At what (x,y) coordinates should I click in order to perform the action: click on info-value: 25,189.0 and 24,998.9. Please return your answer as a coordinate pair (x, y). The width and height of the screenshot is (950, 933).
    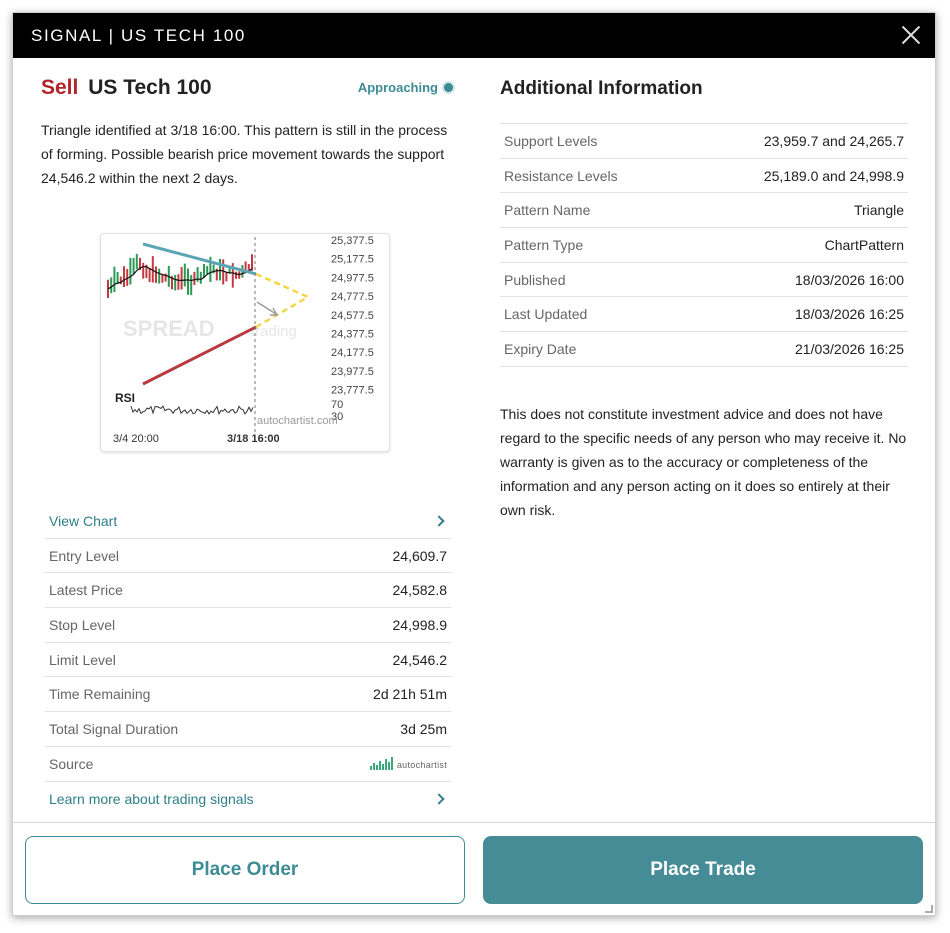
    Looking at the image, I should click on (833, 175).